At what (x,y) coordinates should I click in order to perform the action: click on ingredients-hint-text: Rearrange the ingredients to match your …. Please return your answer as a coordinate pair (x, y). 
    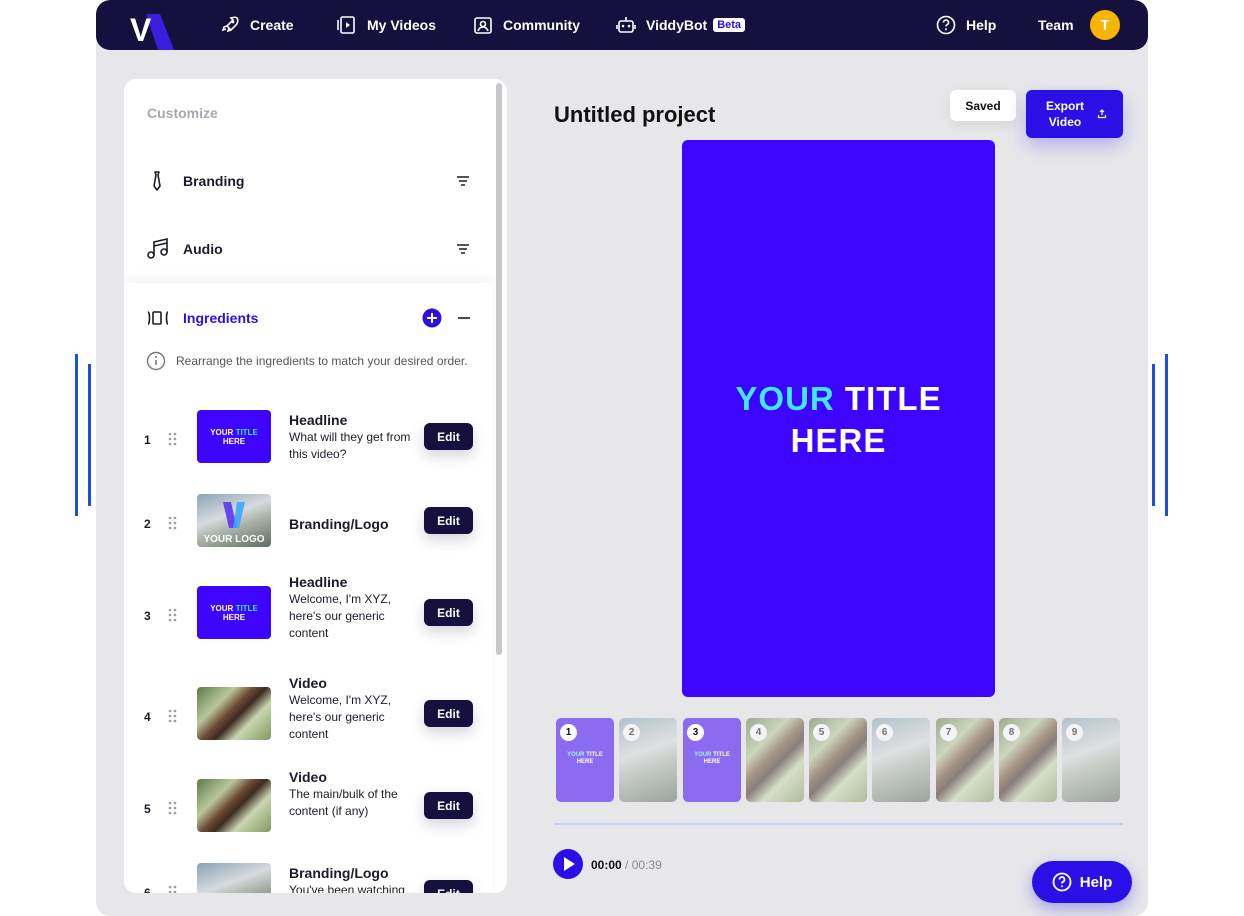
    Looking at the image, I should click on (322, 361).